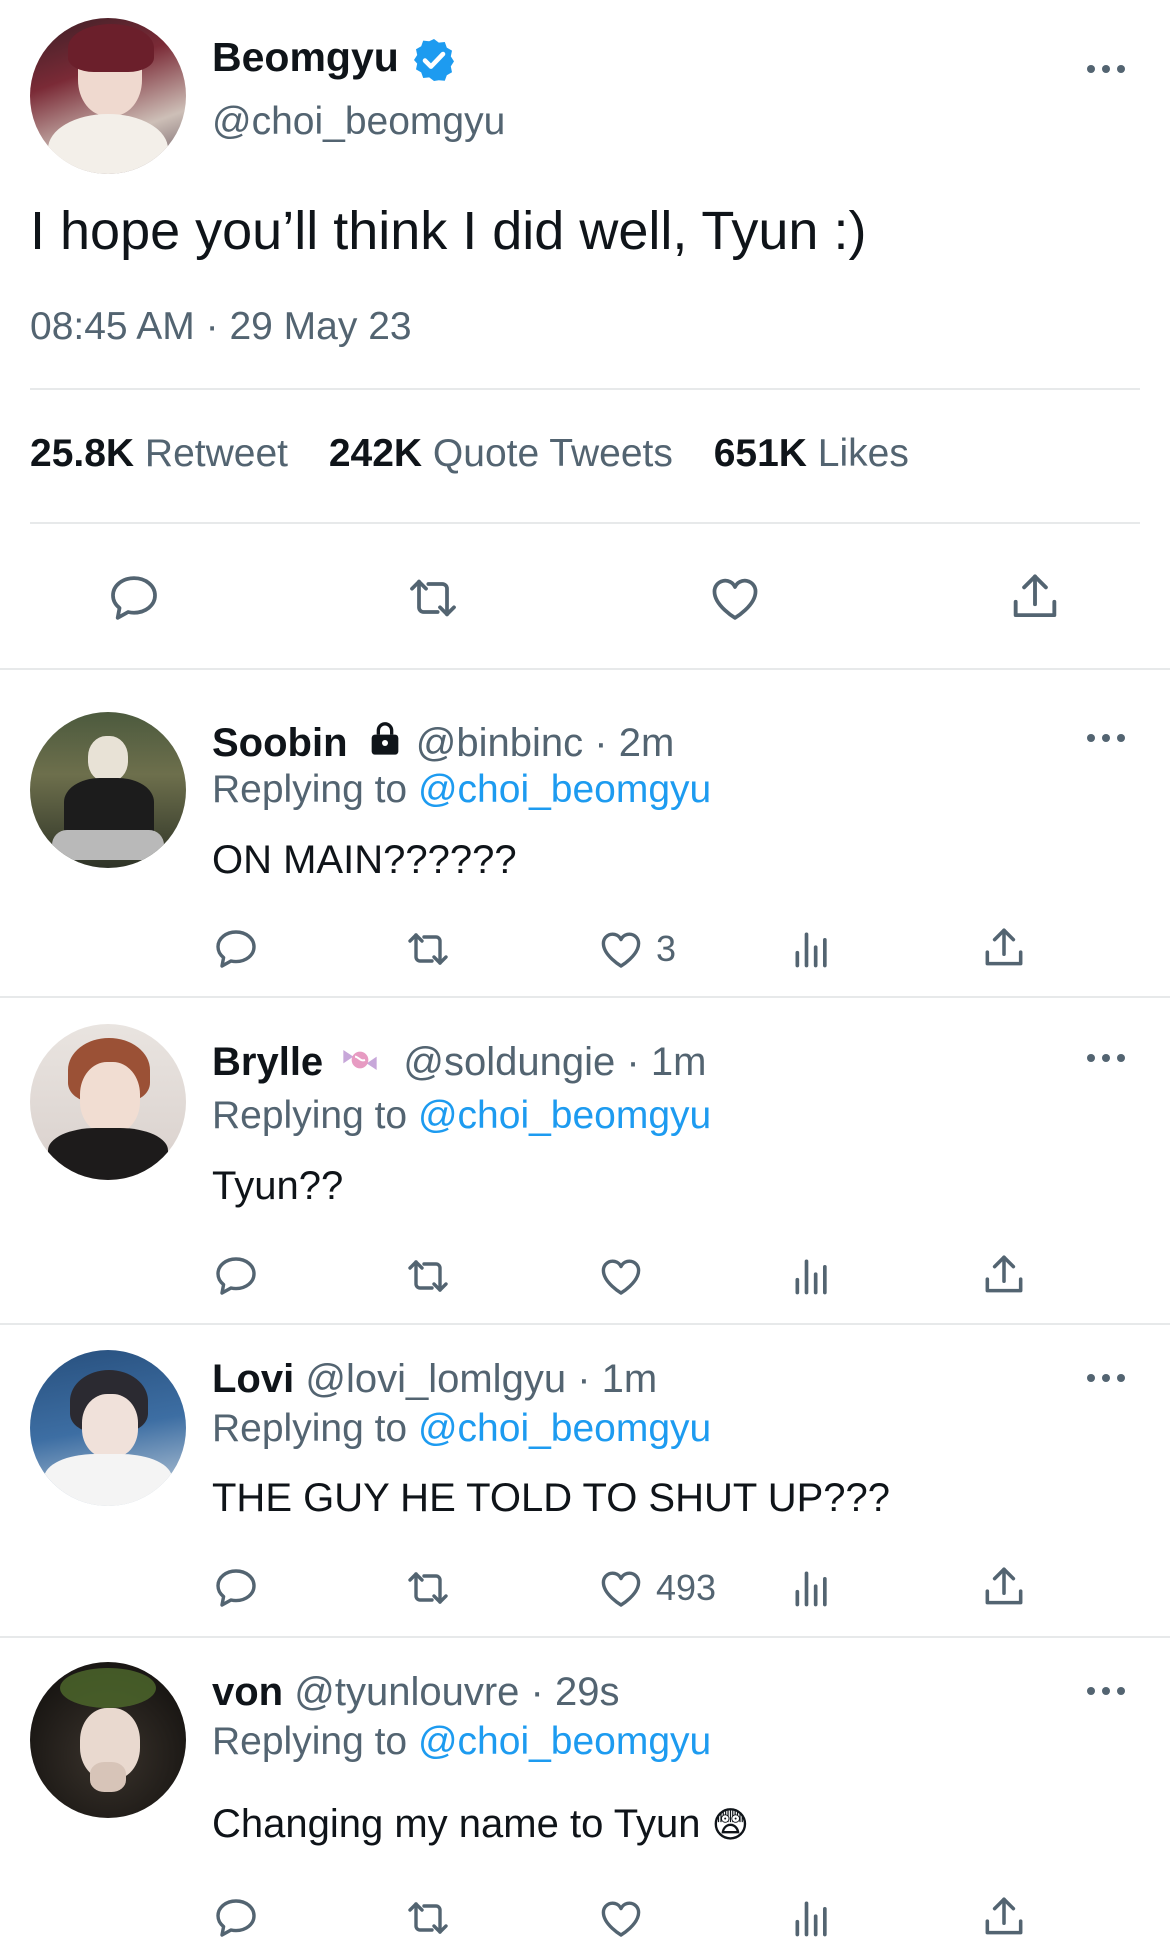  Describe the element at coordinates (82, 453) in the screenshot. I see `retweets-count: 25.8K` at that location.